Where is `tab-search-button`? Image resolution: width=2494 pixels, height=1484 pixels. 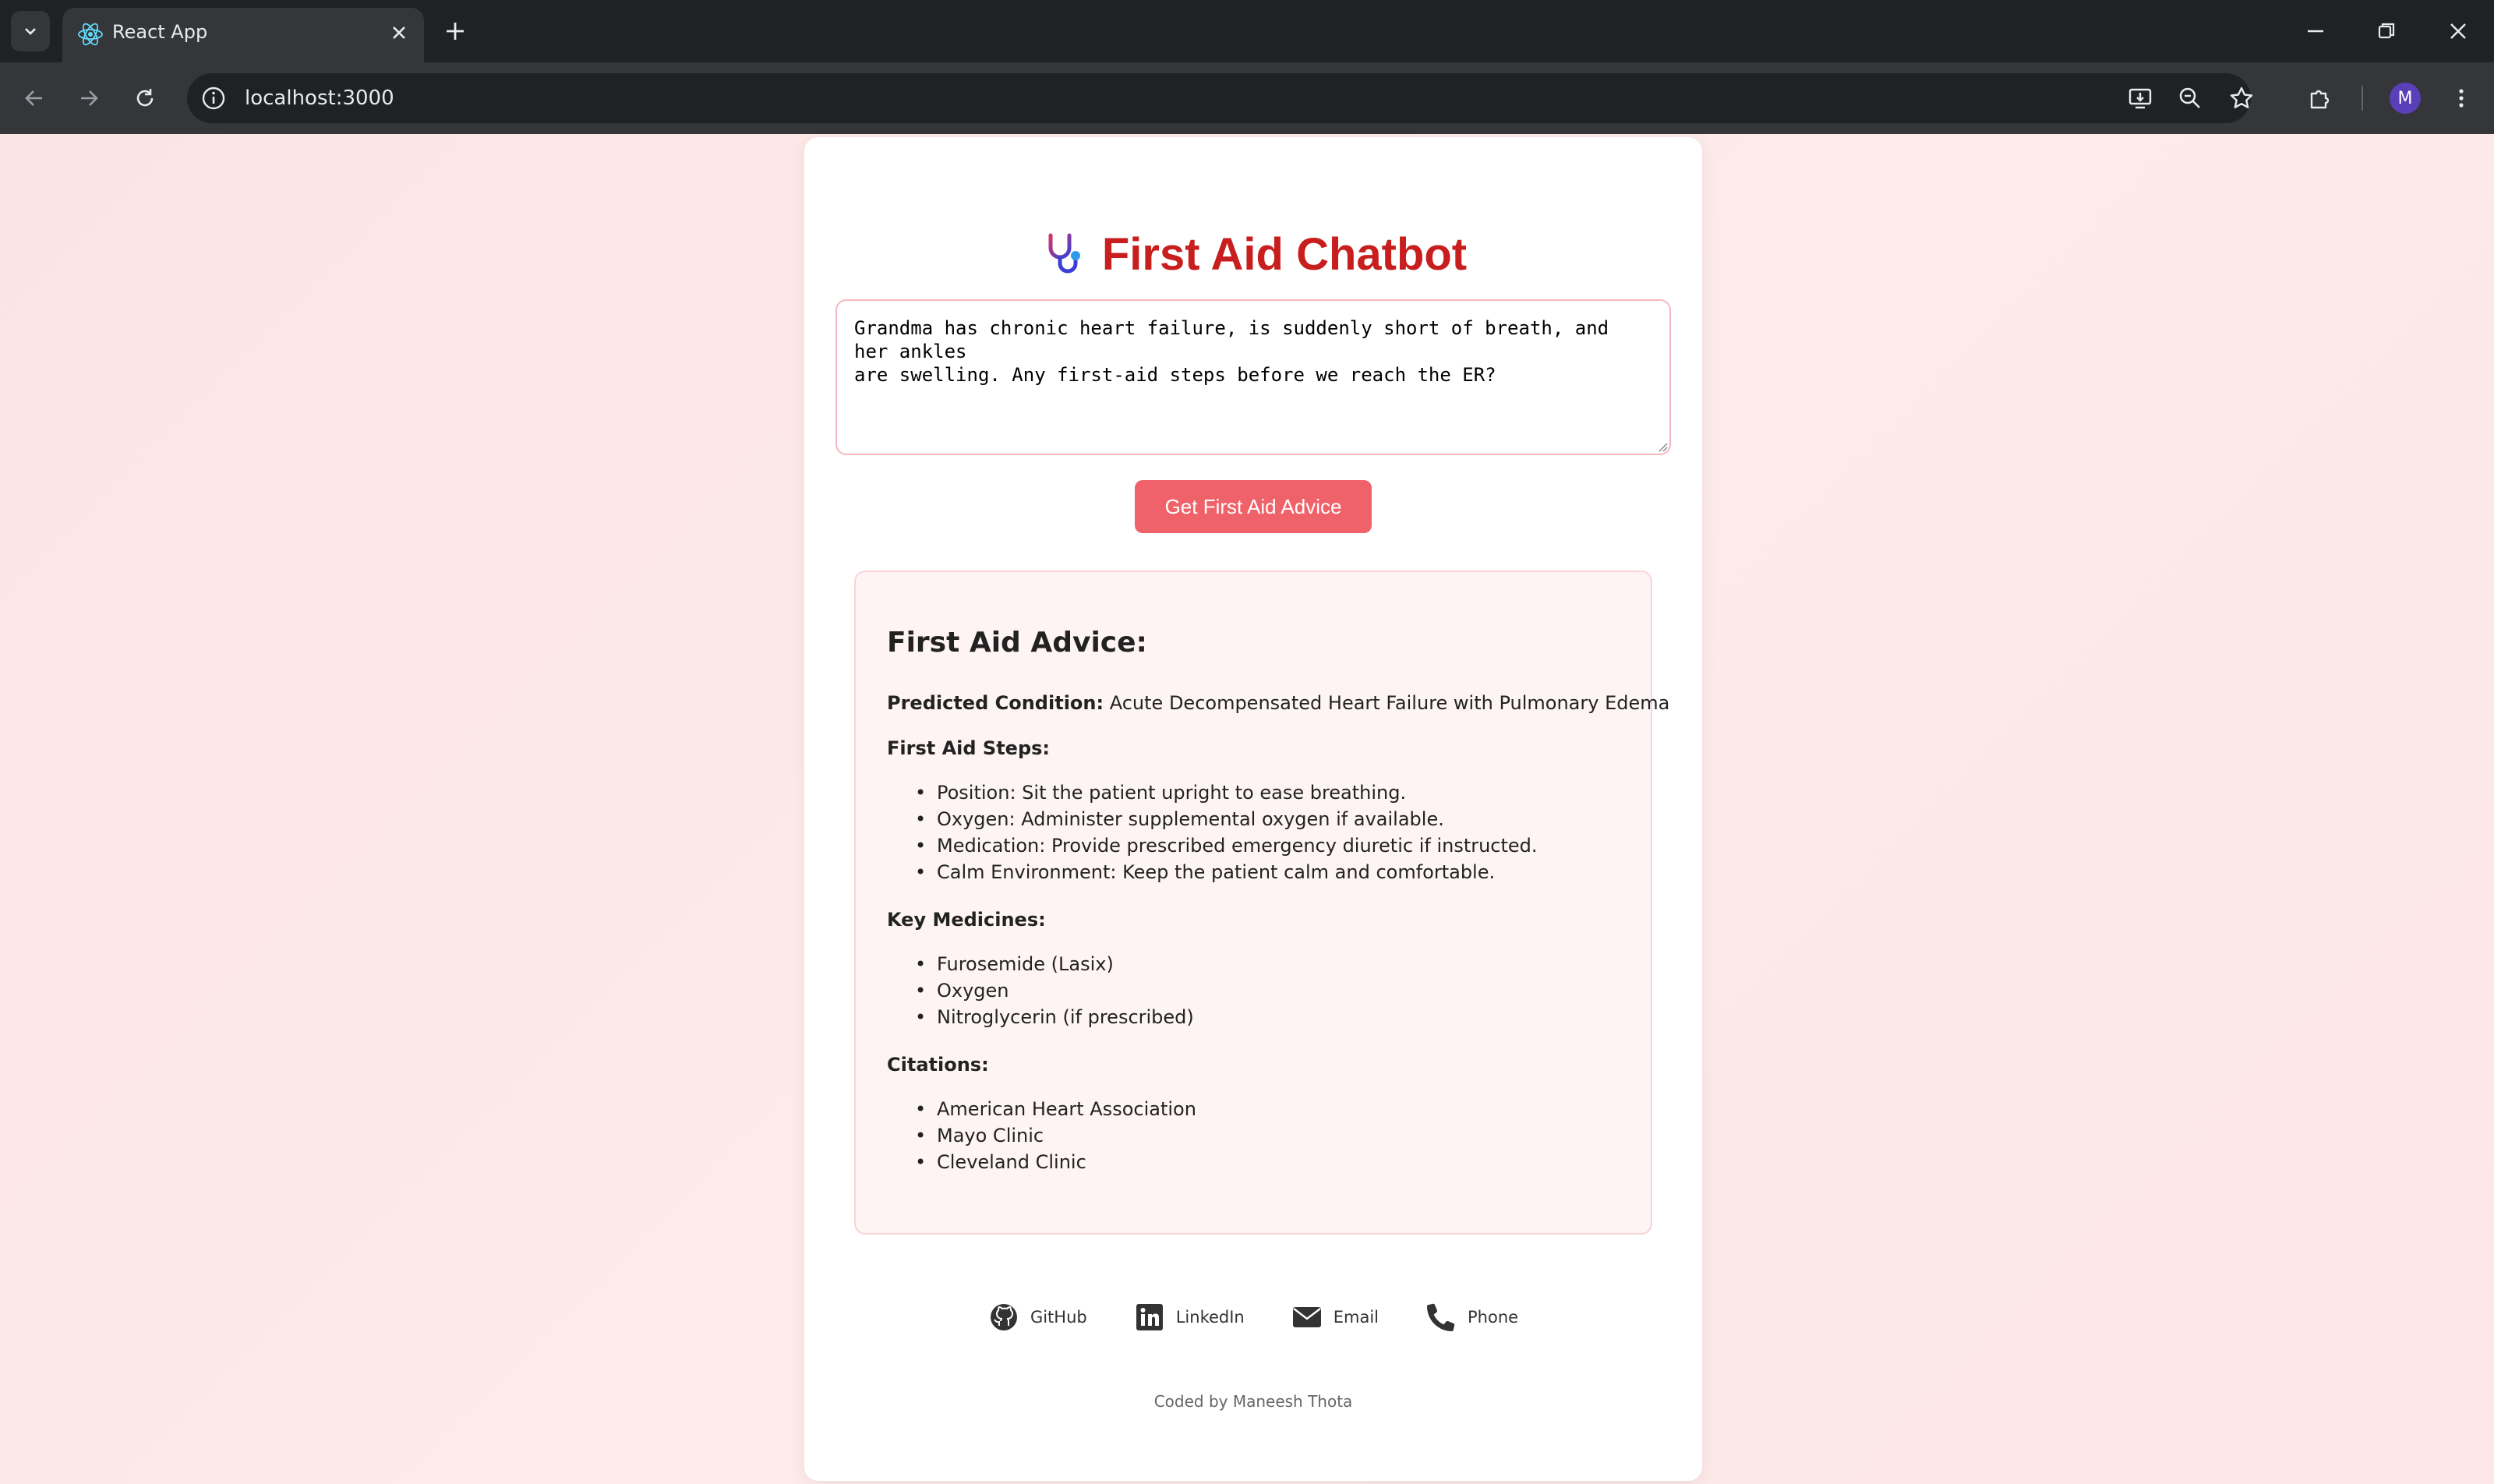 tab-search-button is located at coordinates (30, 31).